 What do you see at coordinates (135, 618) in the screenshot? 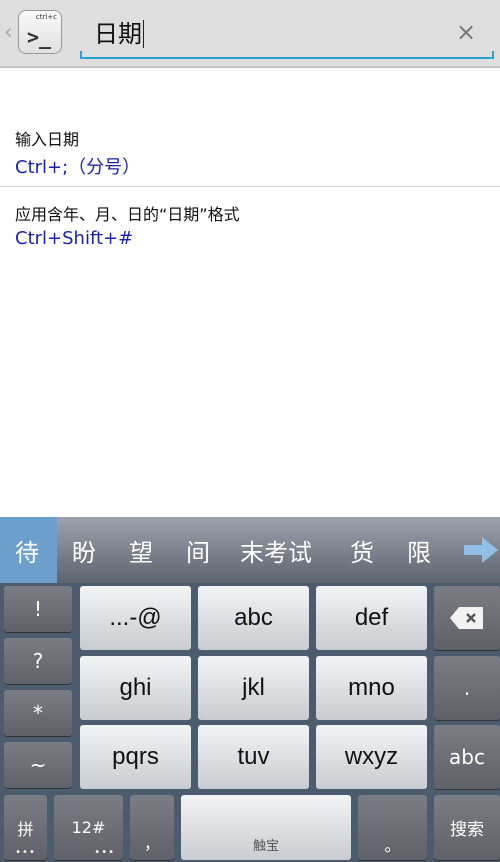
I see `key-t9-1: ...-@` at bounding box center [135, 618].